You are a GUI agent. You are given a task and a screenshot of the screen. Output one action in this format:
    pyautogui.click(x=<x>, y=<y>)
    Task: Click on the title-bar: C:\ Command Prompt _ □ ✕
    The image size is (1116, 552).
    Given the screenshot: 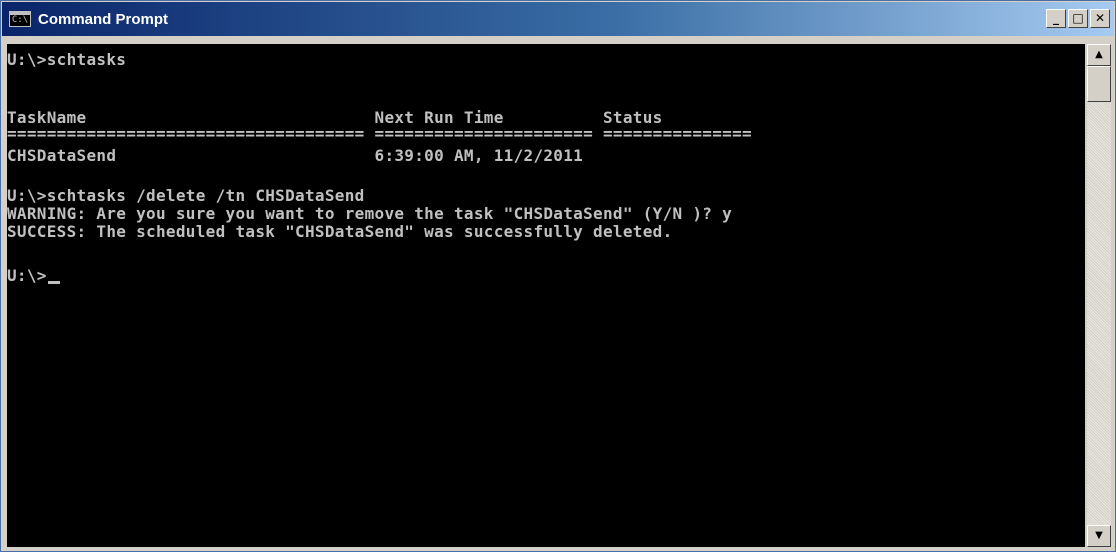 What is the action you would take?
    pyautogui.click(x=558, y=19)
    